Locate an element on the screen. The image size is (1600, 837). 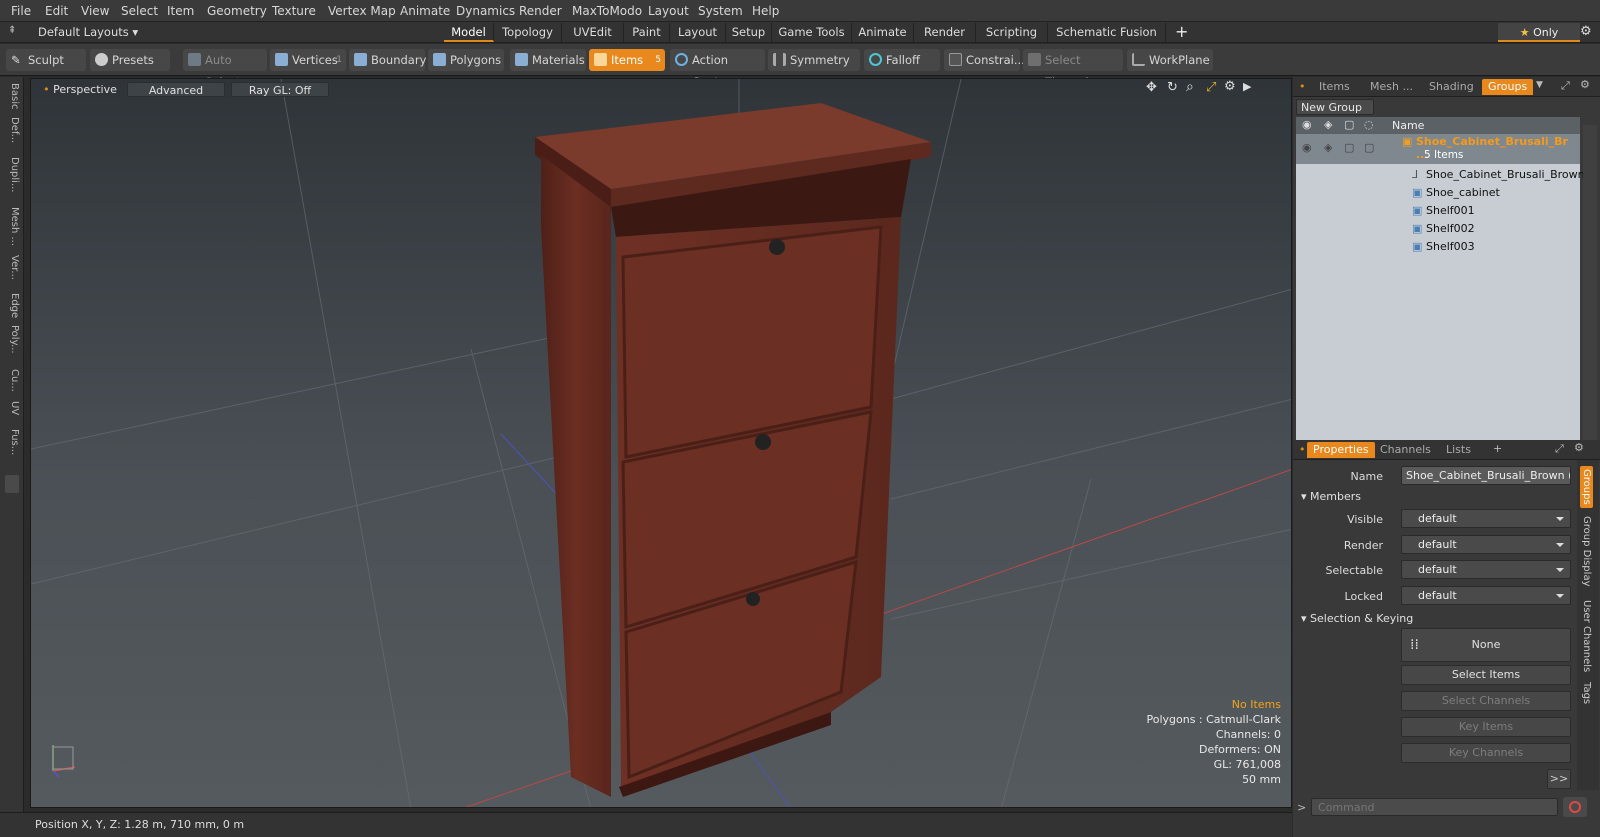
visible-dropdown: default is located at coordinates (1486, 518).